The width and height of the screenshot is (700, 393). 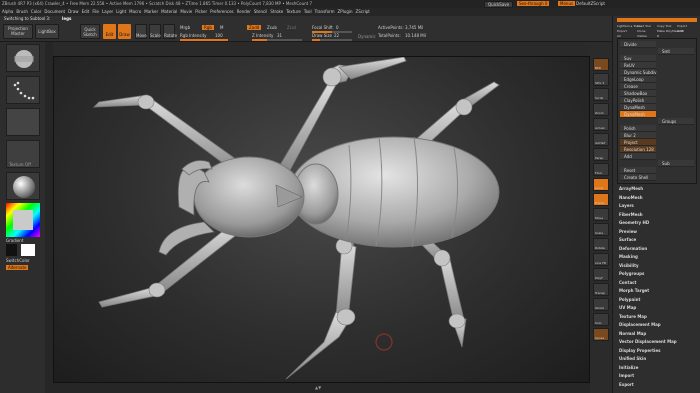 What do you see at coordinates (601, 169) in the screenshot?
I see `shelf-floor-button: Floor` at bounding box center [601, 169].